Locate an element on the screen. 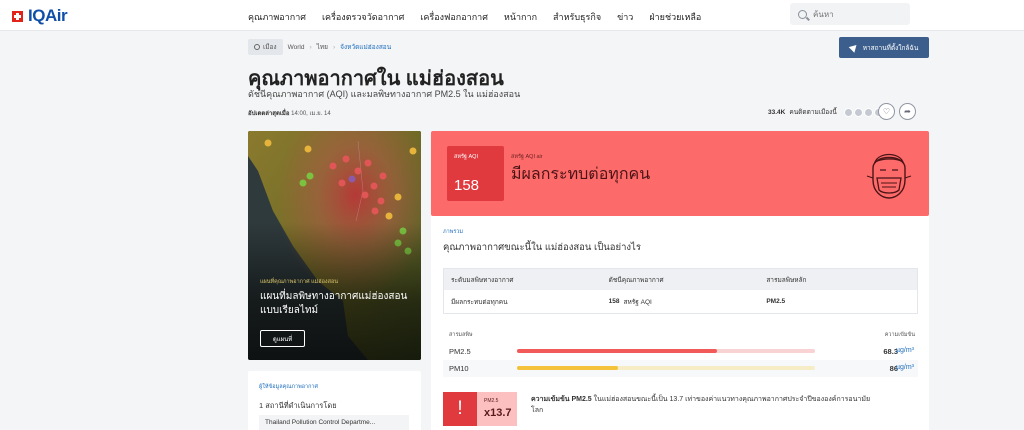 Image resolution: width=1024 pixels, height=430 pixels. table-row: มีผลกระทบต่อทุกคน 158 สหรัฐ AQI PM2.5 is located at coordinates (680, 301).